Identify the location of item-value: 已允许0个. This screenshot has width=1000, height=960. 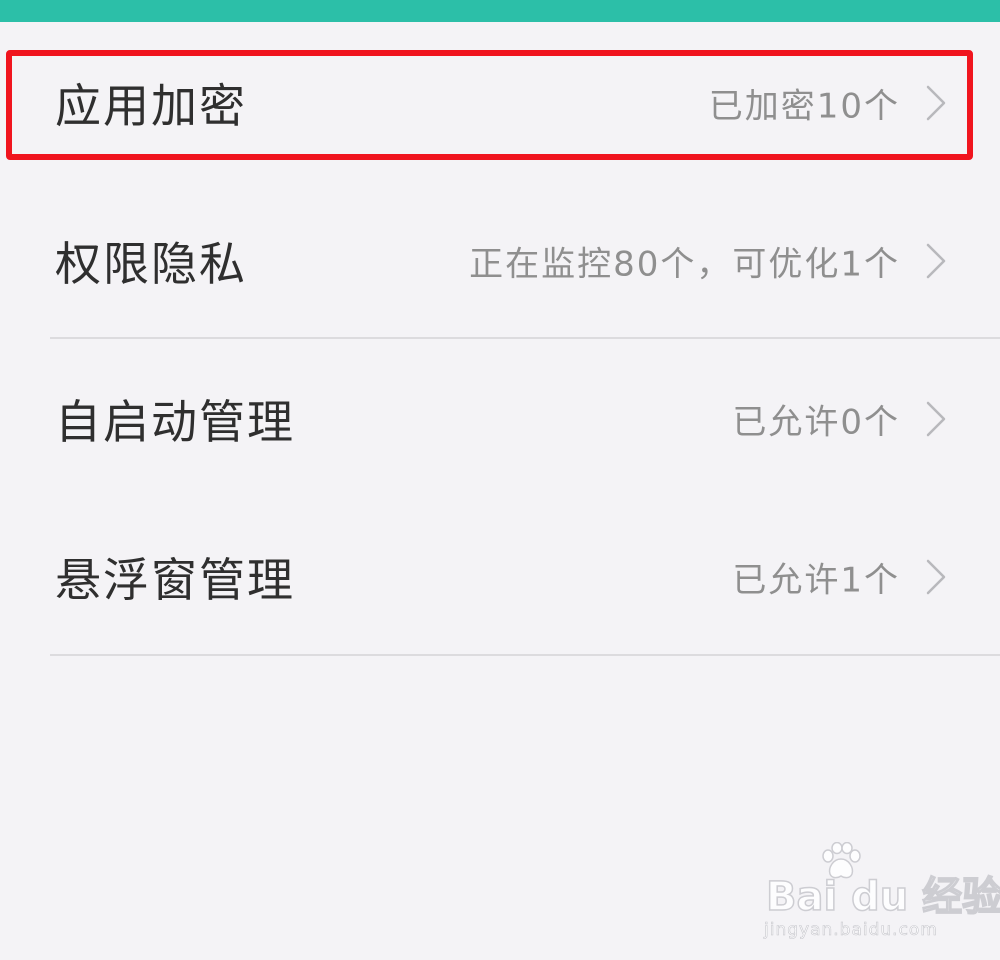
(816, 422).